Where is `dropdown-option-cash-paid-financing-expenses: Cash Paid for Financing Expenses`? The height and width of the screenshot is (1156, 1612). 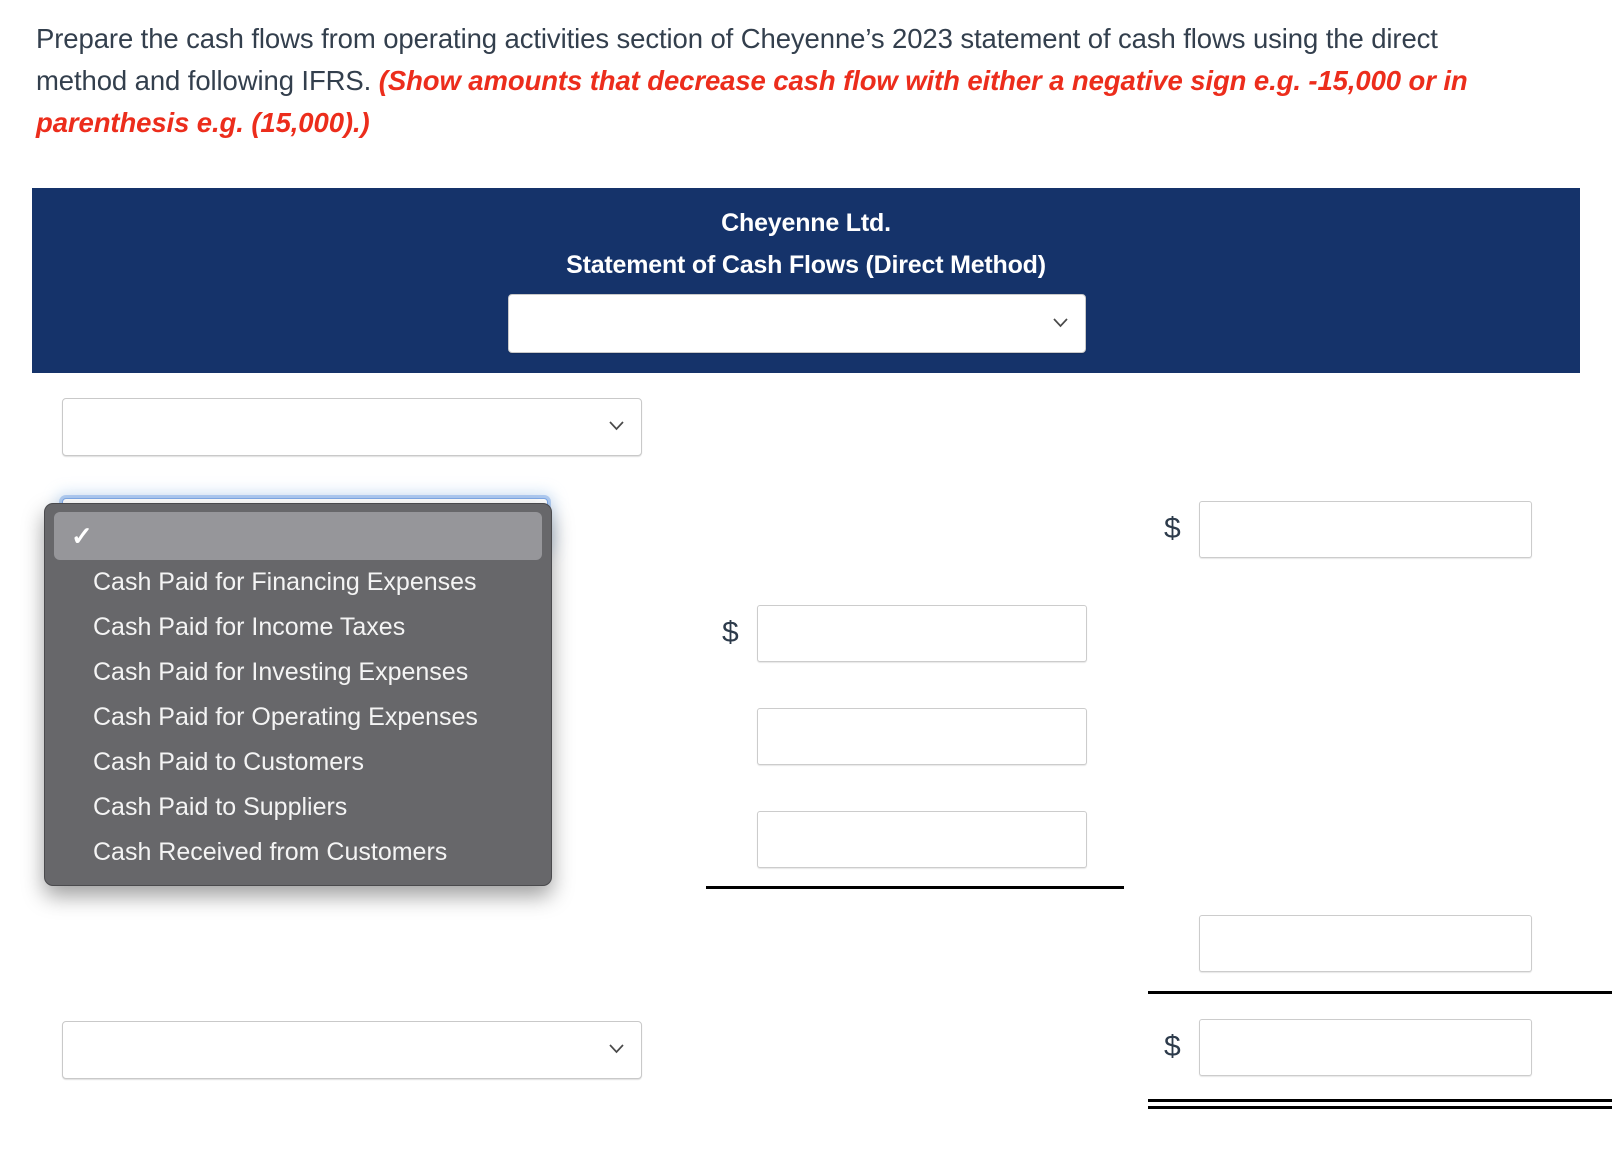
dropdown-option-cash-paid-financing-expenses: Cash Paid for Financing Expenses is located at coordinates (298, 582).